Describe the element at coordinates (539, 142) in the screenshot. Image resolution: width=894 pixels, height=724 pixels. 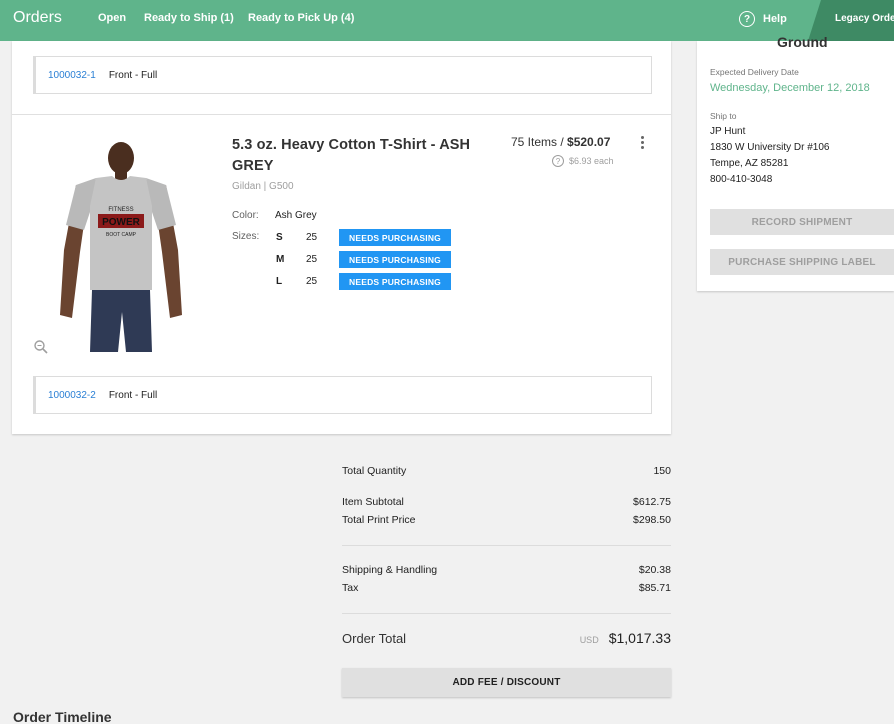
I see `items-count: 75 Items /` at that location.